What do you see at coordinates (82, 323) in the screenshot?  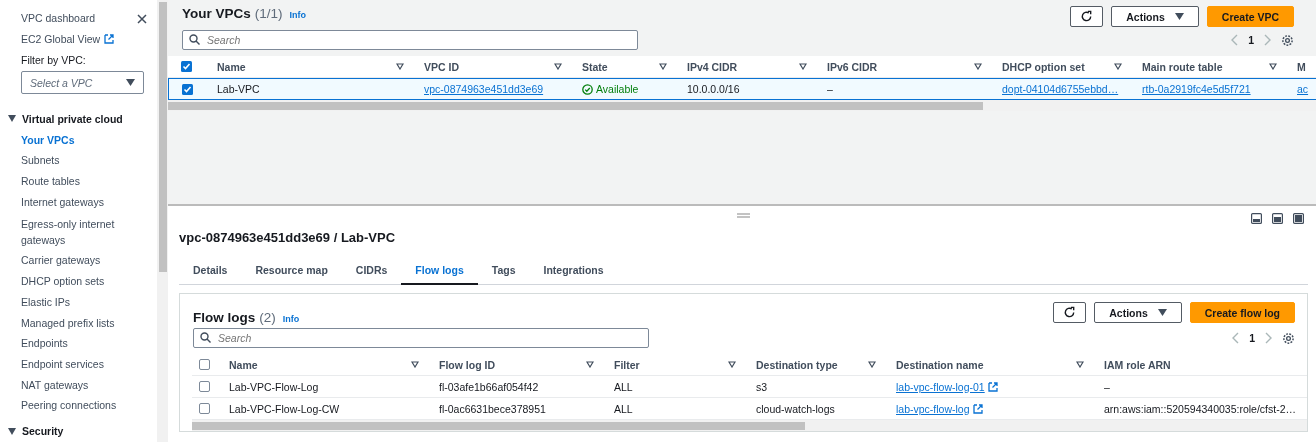 I see `sidebar-item: Managed prefix lists` at bounding box center [82, 323].